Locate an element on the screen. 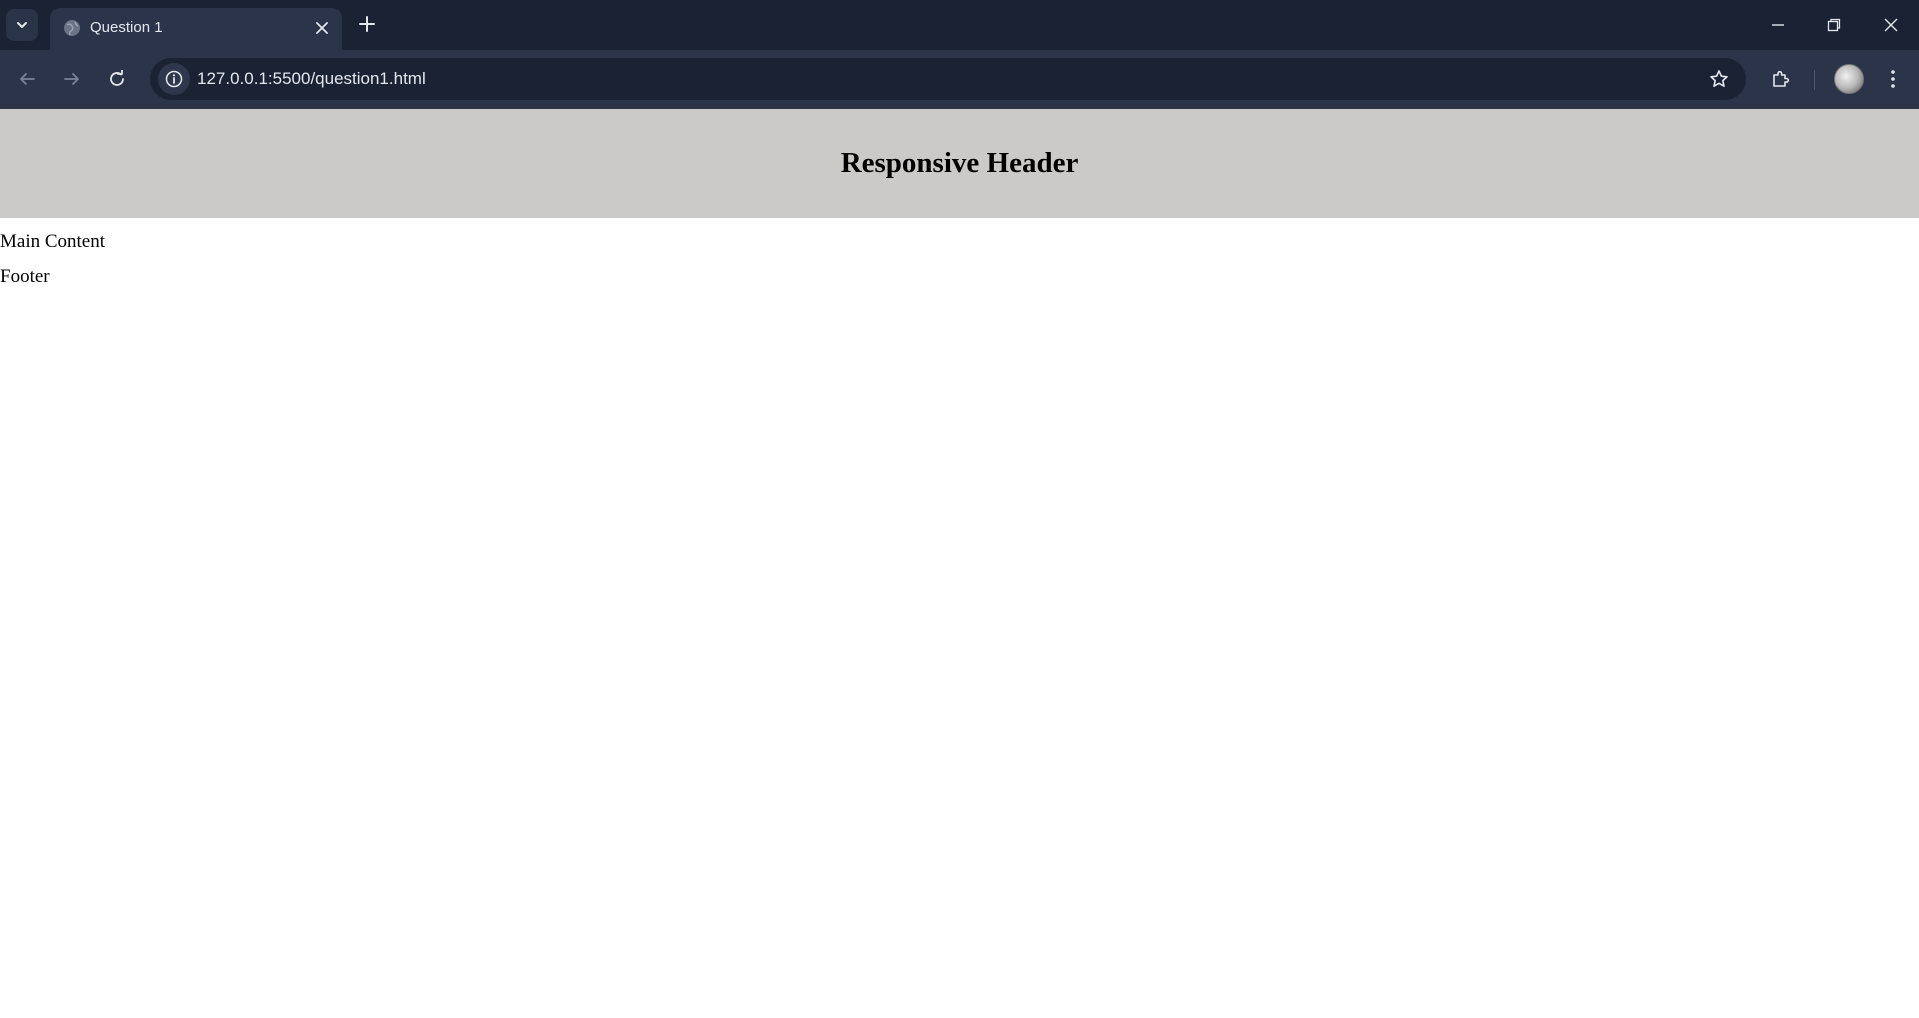  forward-button is located at coordinates (72, 79).